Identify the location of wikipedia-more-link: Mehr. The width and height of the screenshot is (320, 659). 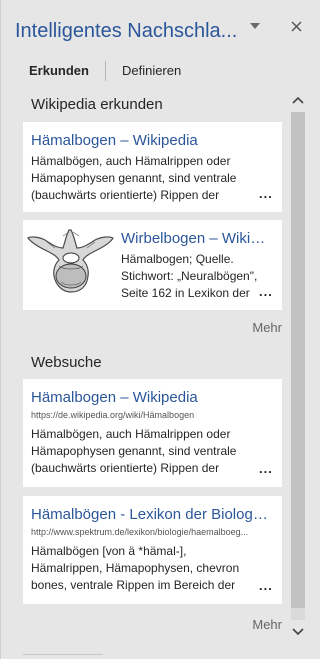
(267, 327).